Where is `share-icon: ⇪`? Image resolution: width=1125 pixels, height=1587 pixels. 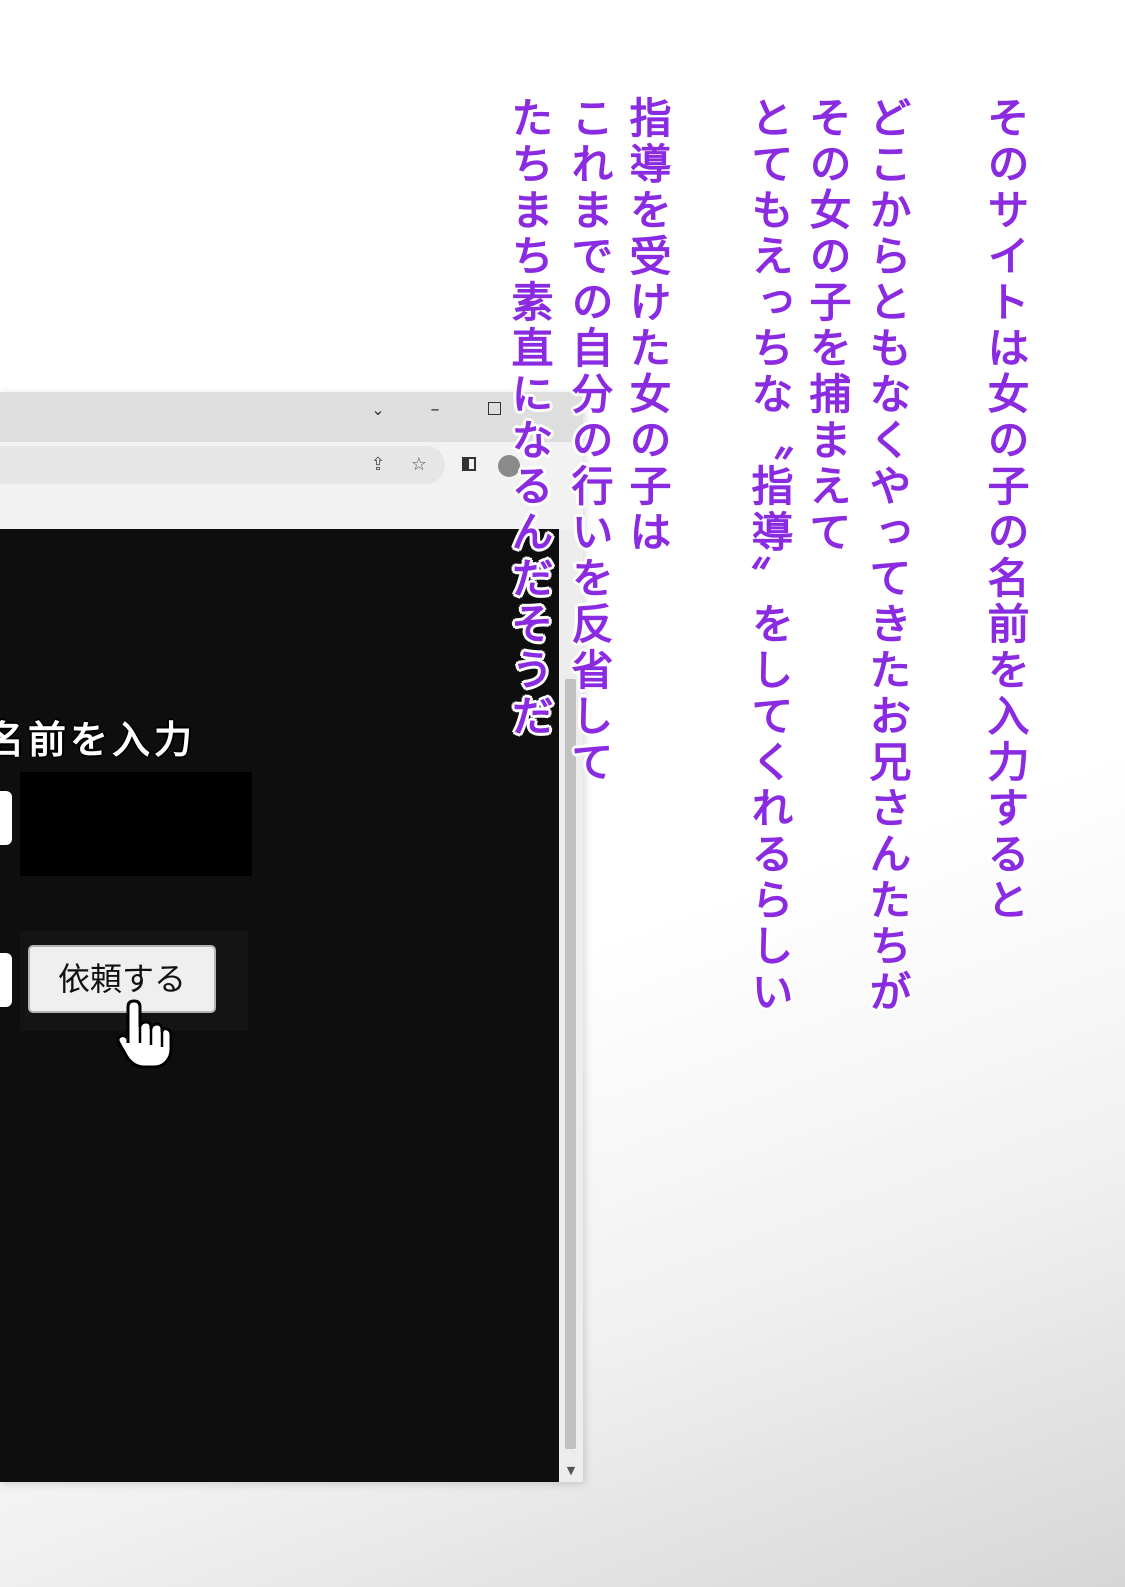 share-icon: ⇪ is located at coordinates (378, 465).